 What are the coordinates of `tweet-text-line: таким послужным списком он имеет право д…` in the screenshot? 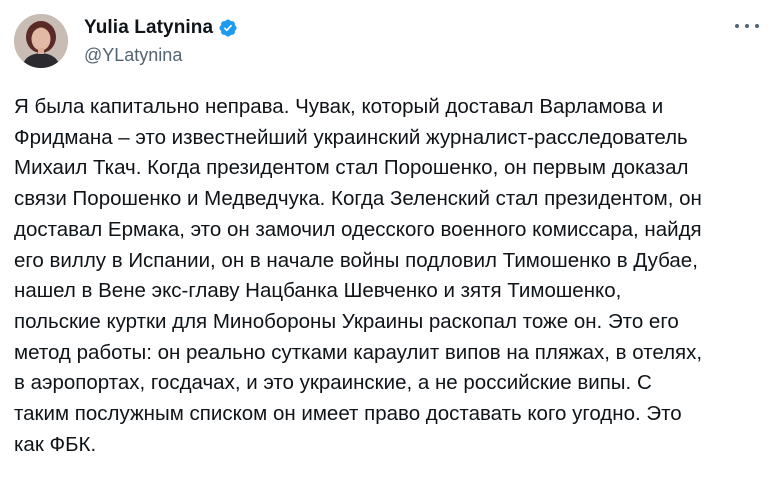 It's located at (348, 414).